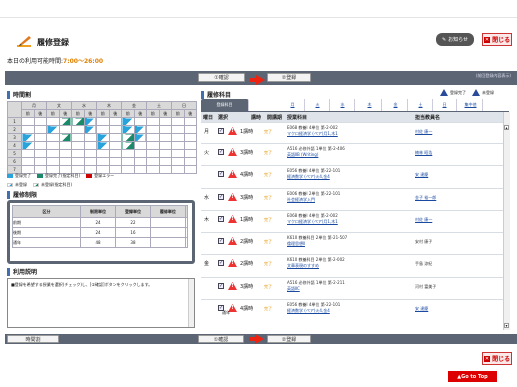  Describe the element at coordinates (445, 105) in the screenshot. I see `tab-7: 日` at that location.